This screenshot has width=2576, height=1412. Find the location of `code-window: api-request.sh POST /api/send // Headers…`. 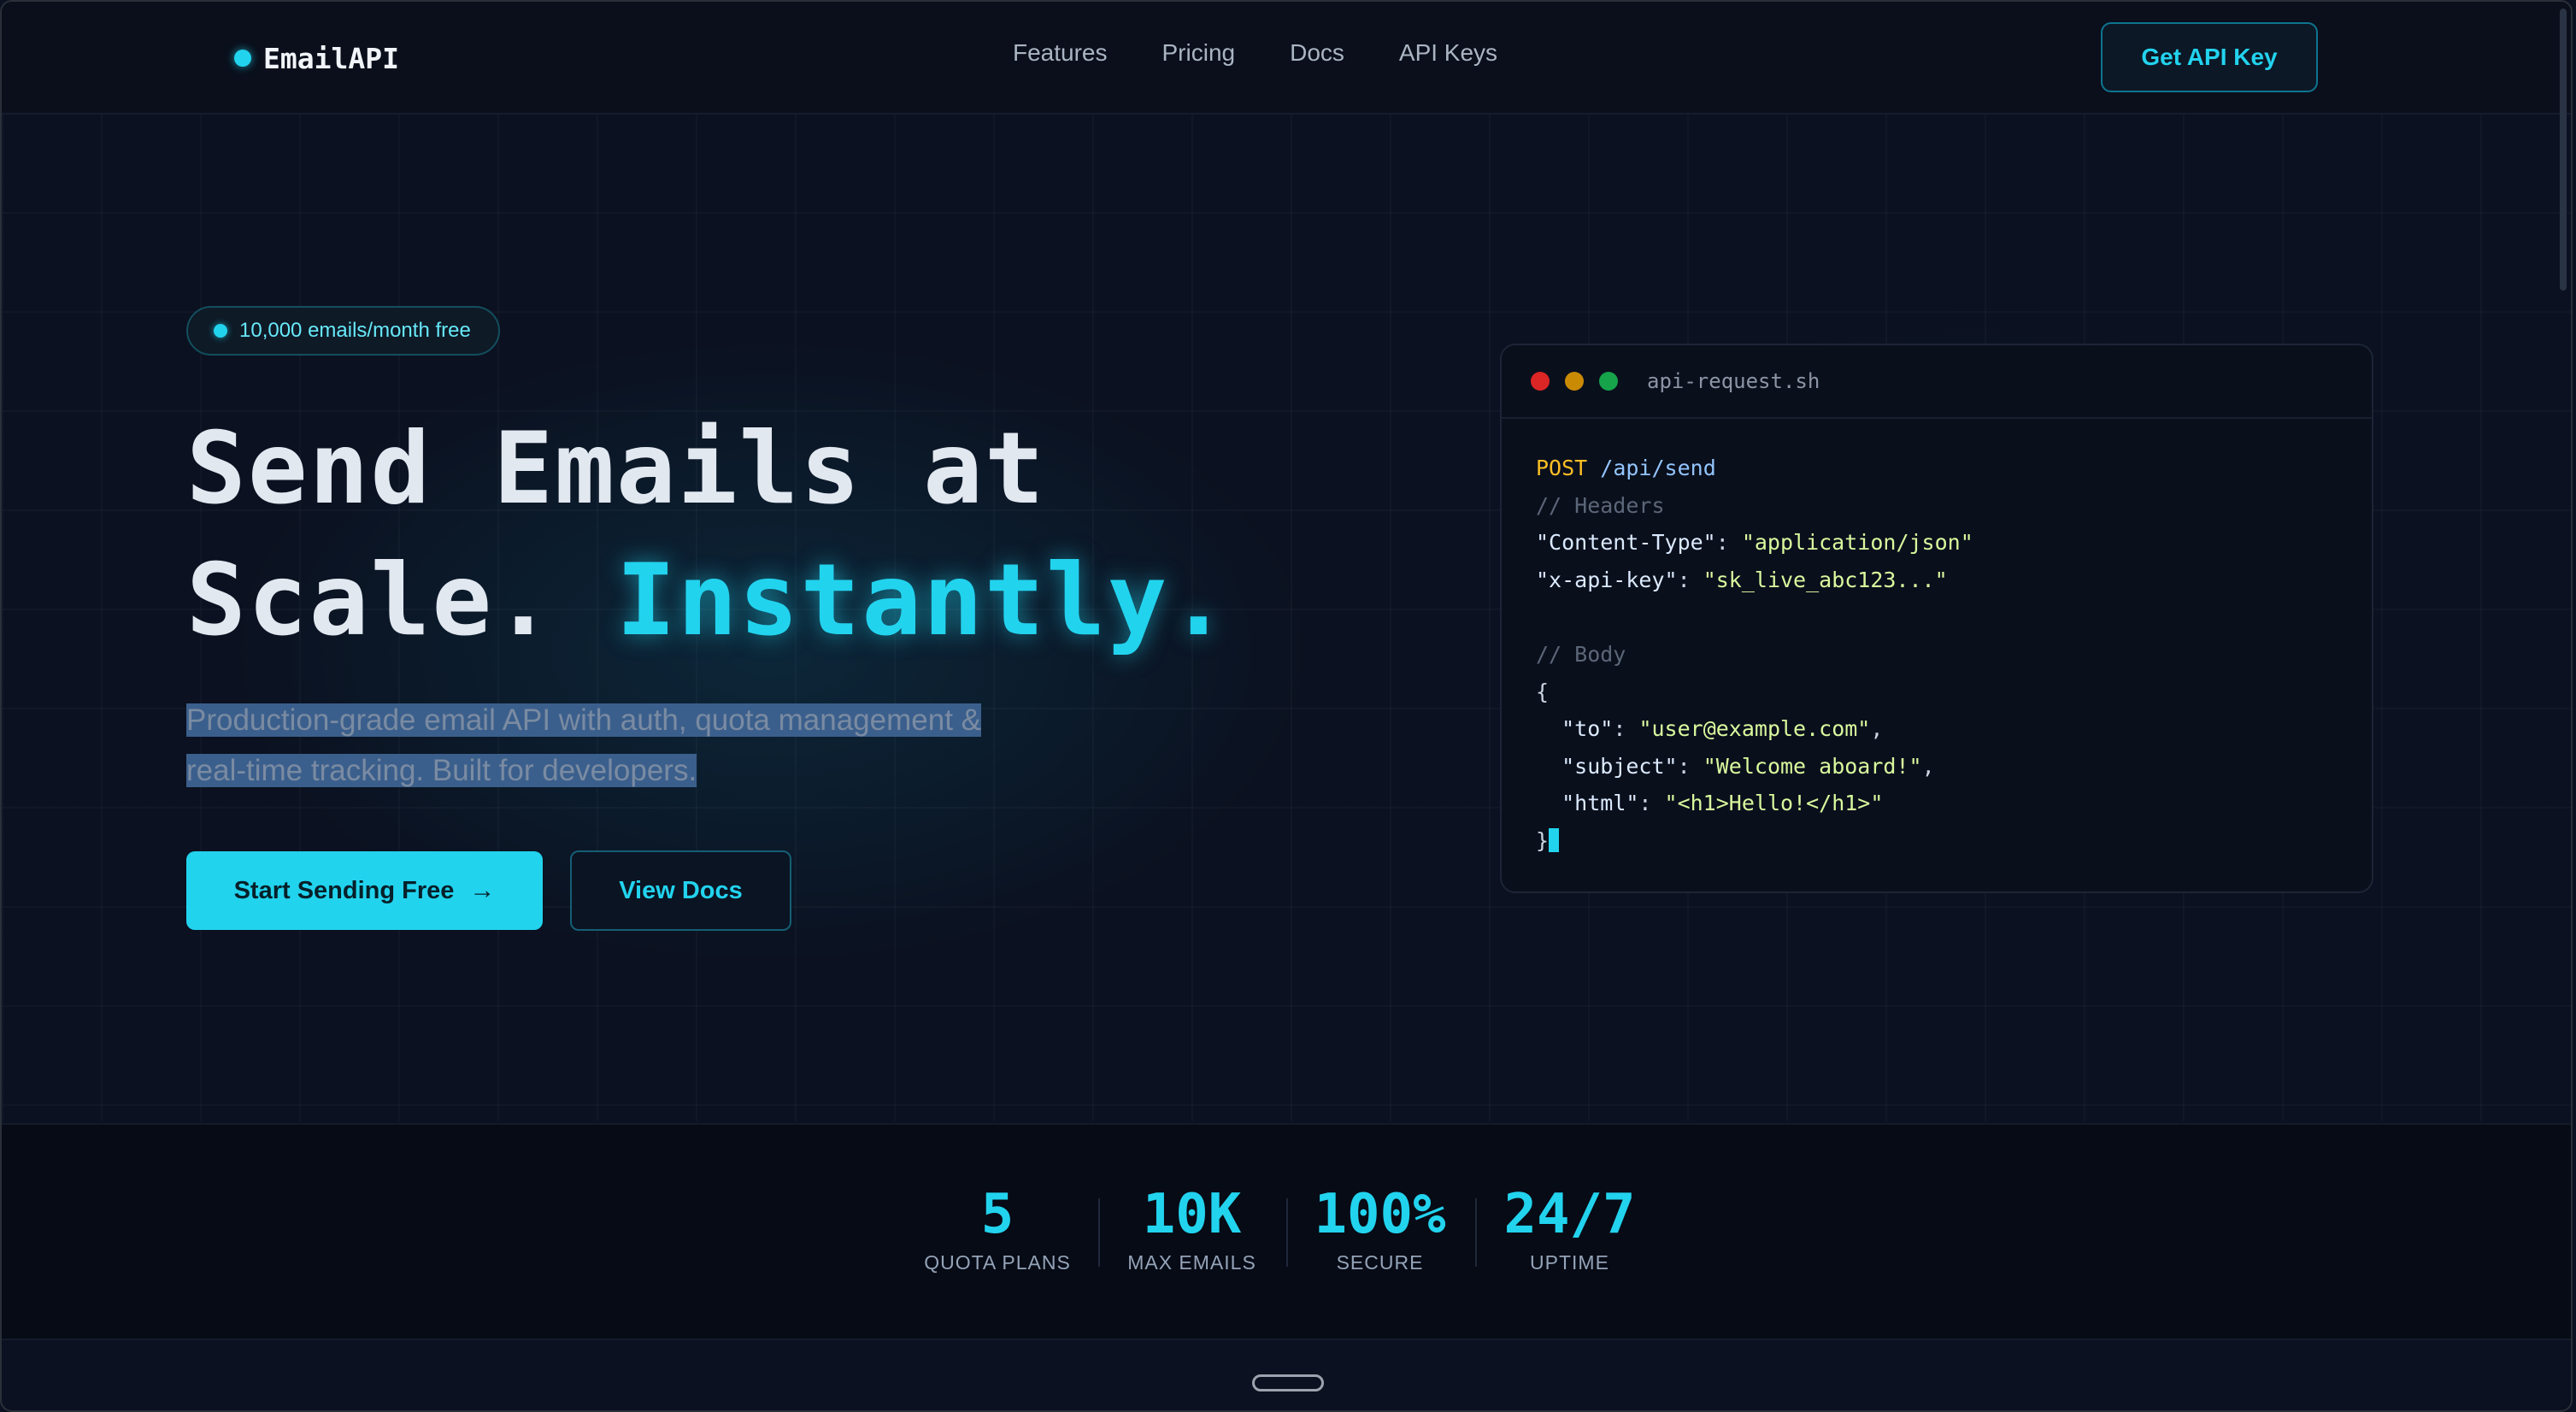

code-window: api-request.sh POST /api/send // Headers… is located at coordinates (1936, 618).